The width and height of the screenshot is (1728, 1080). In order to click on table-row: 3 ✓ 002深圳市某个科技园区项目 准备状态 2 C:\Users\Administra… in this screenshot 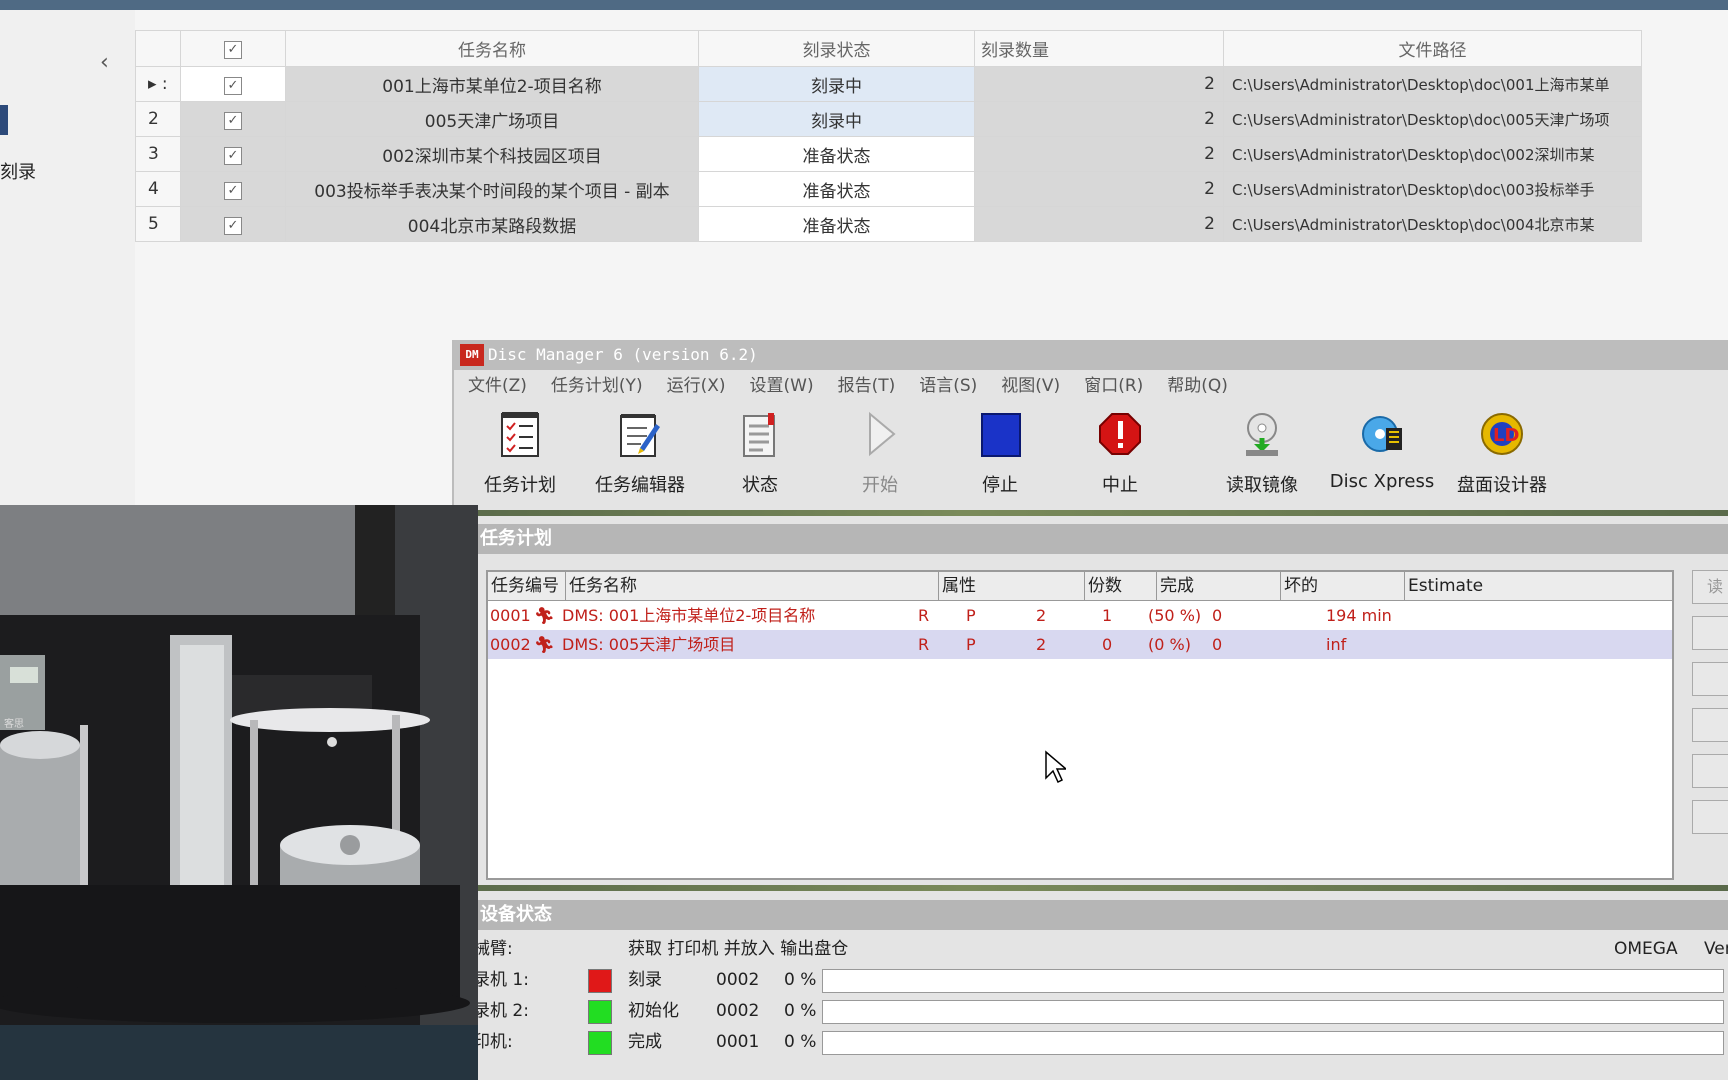, I will do `click(888, 154)`.